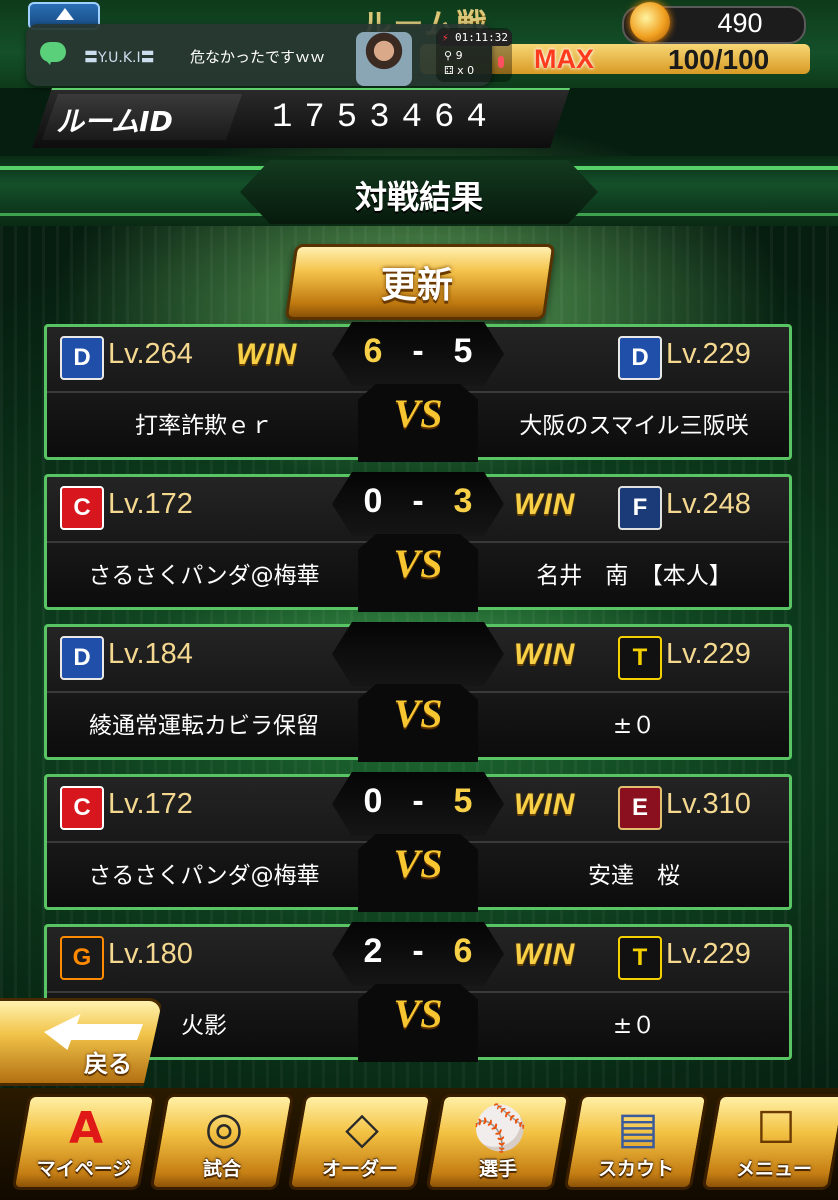  I want to click on score-left: 6, so click(373, 351).